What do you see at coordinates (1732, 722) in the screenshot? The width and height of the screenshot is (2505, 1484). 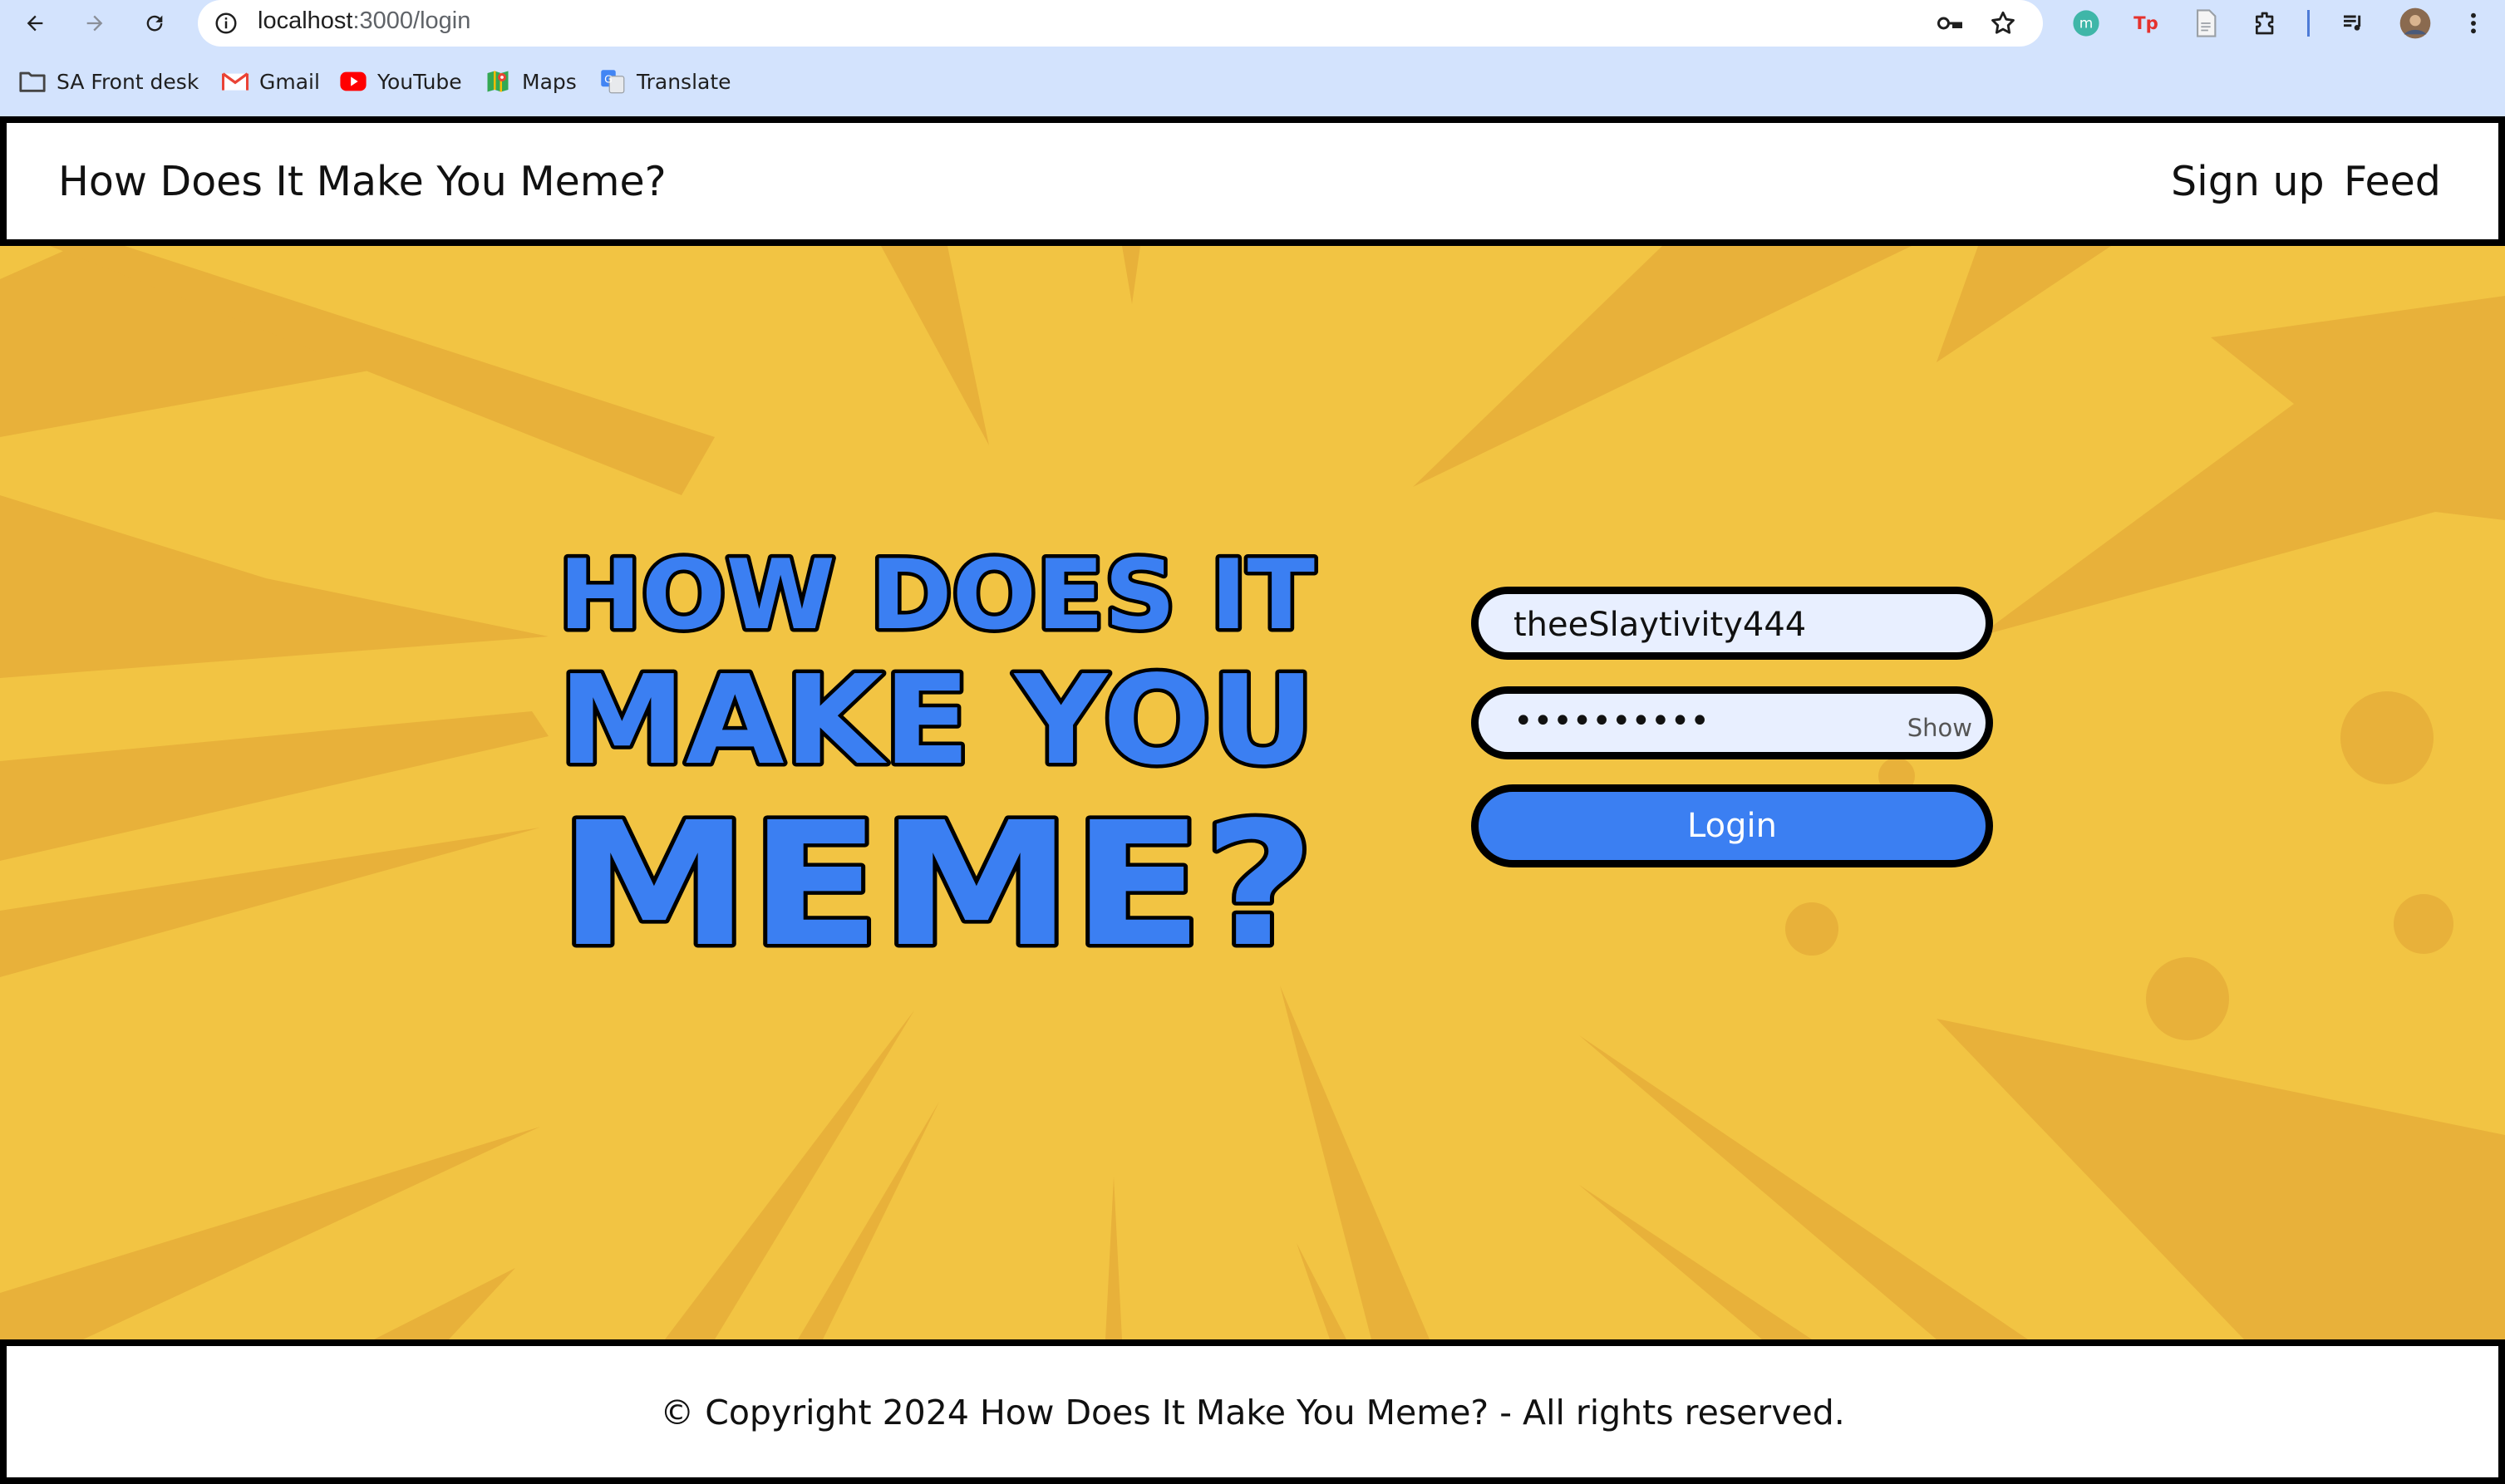 I see `password-input: •••••••••• Show` at bounding box center [1732, 722].